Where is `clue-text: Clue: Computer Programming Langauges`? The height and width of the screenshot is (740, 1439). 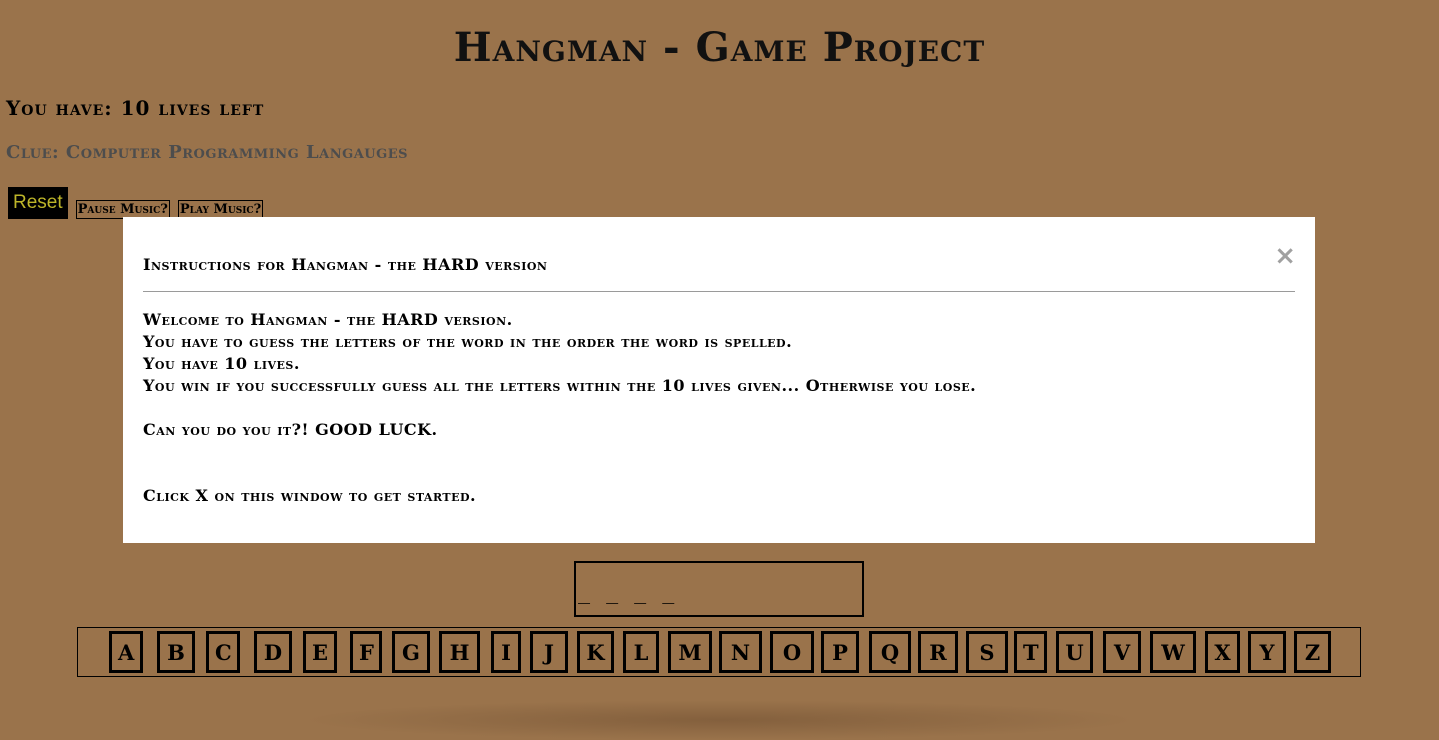
clue-text: Clue: Computer Programming Langauges is located at coordinates (207, 152).